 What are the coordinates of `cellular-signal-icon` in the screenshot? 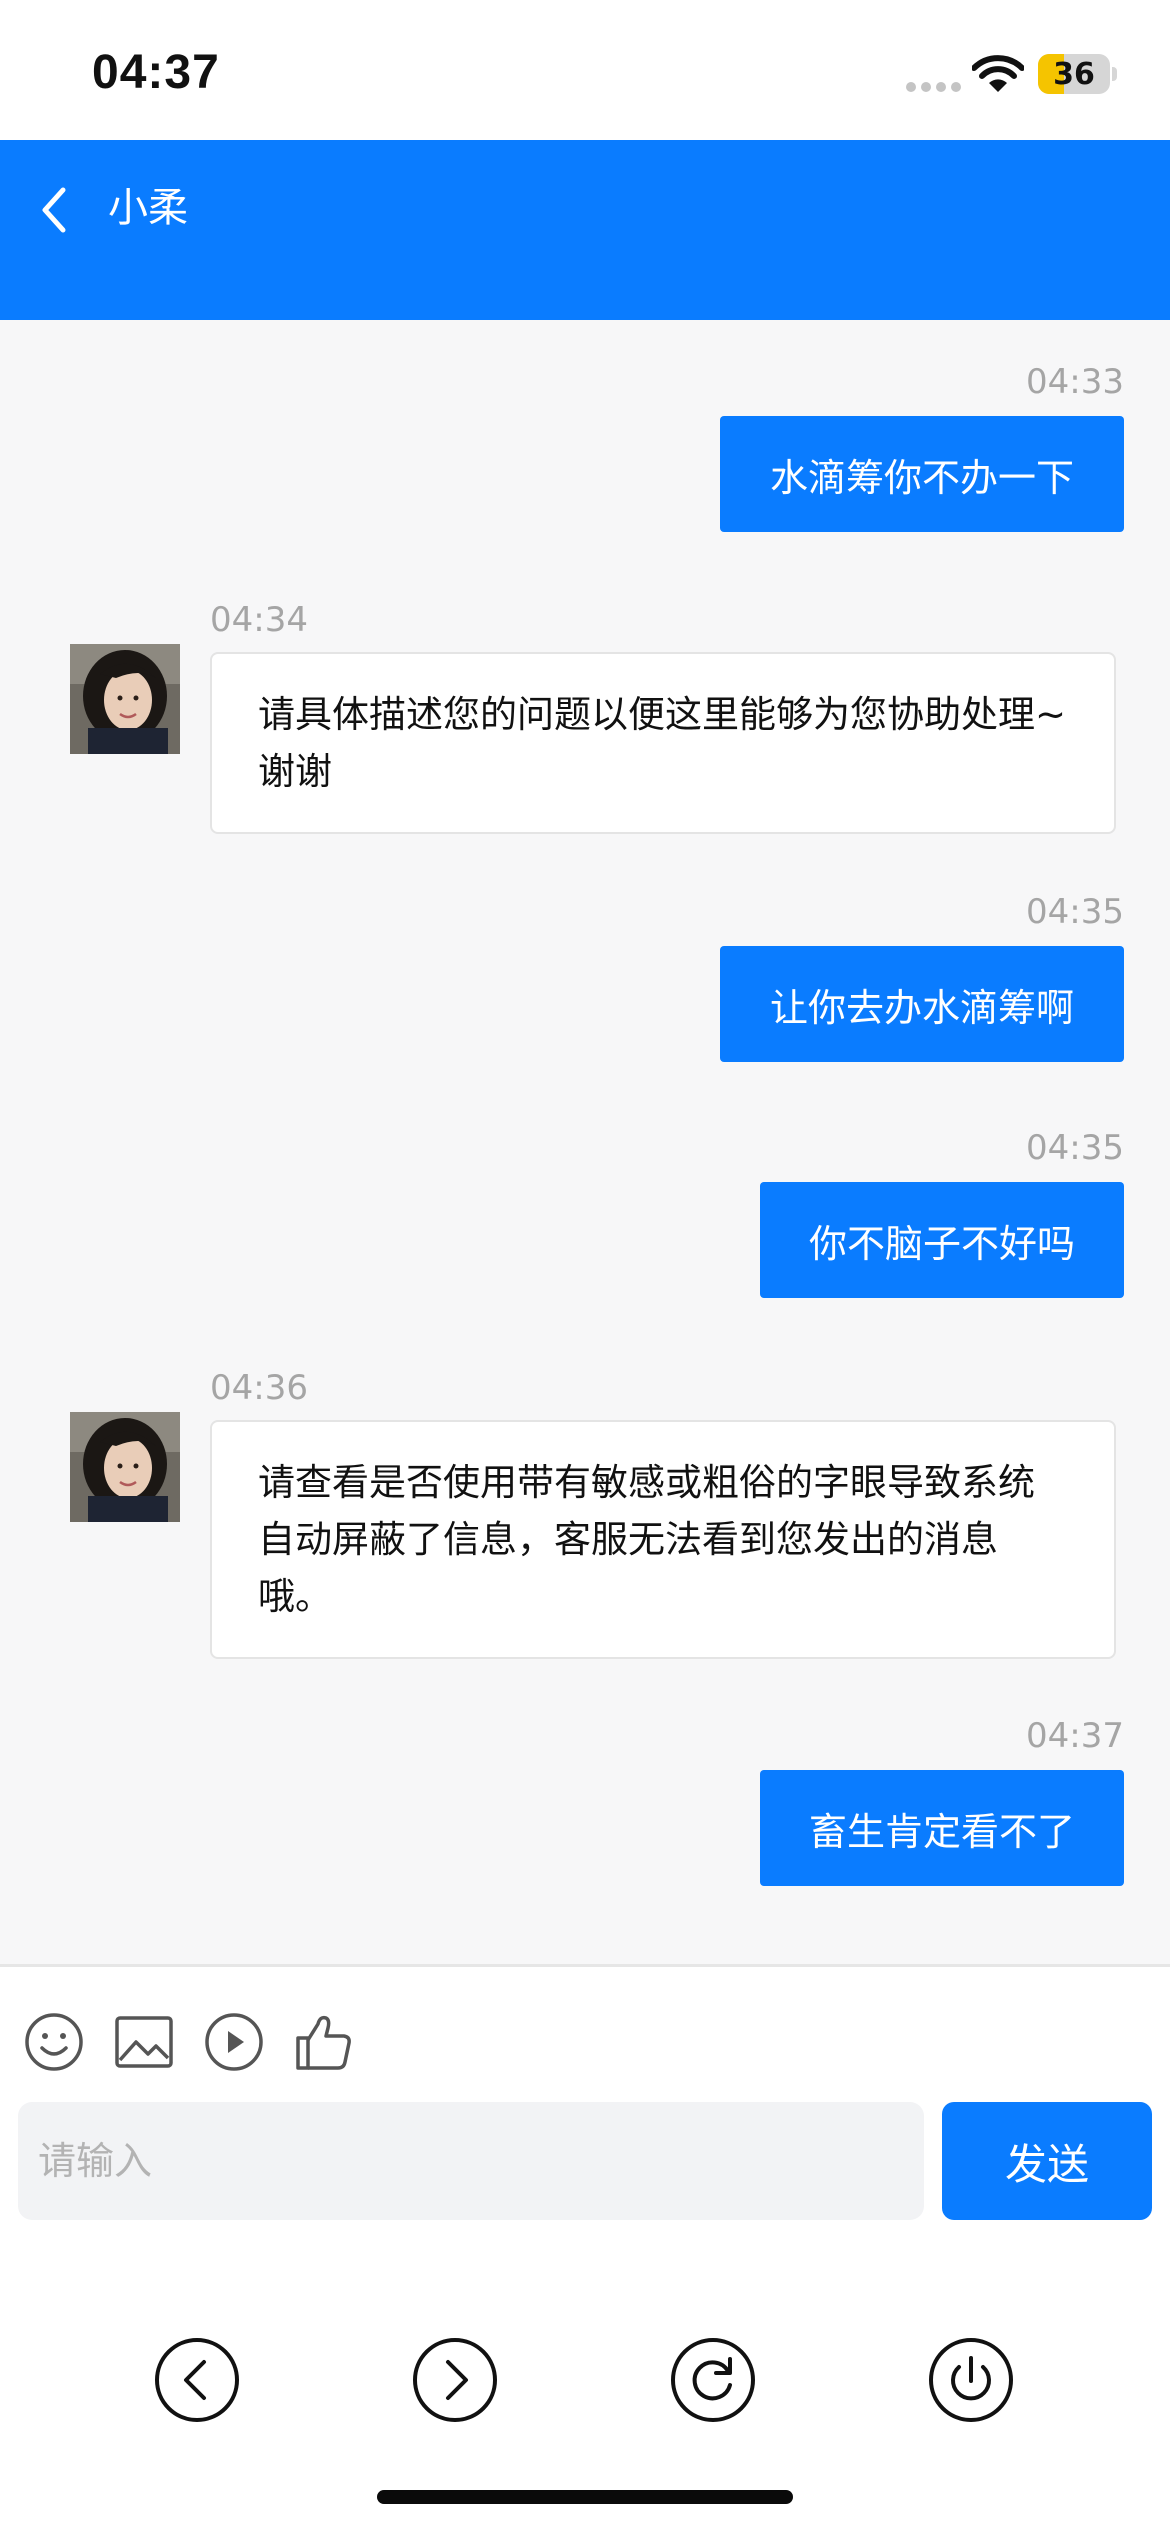 It's located at (934, 87).